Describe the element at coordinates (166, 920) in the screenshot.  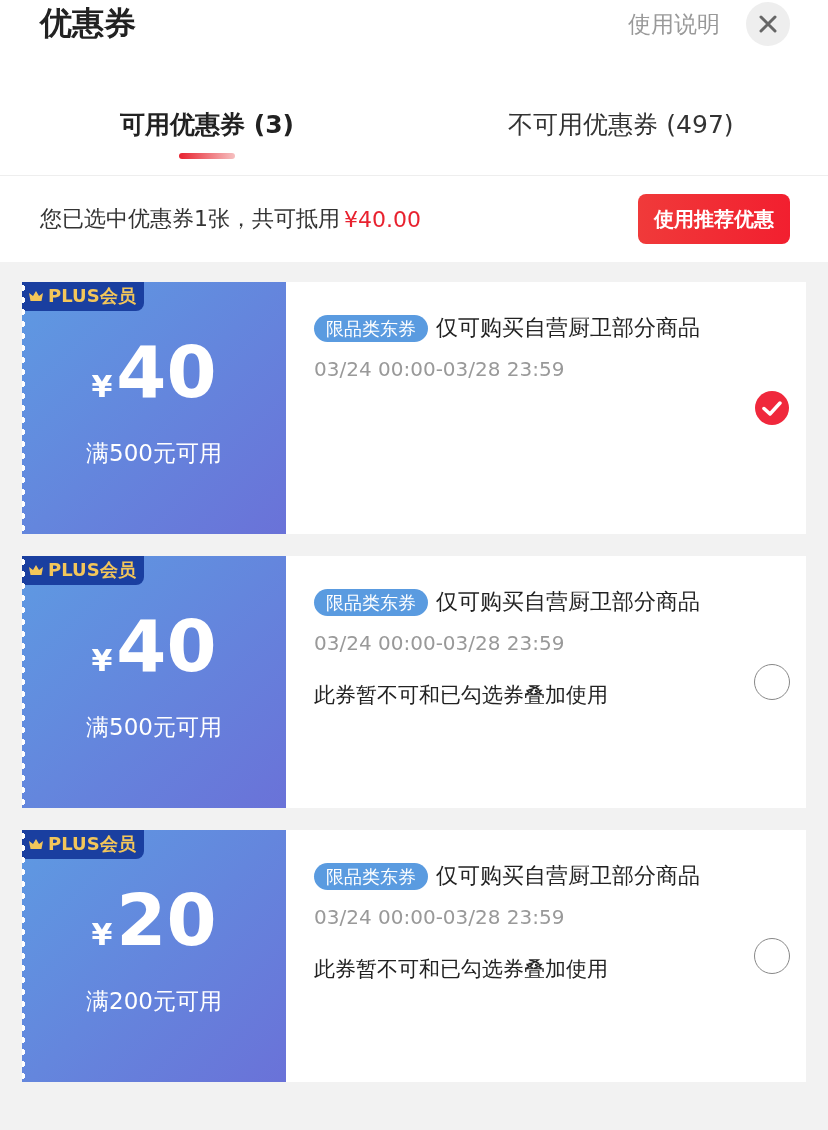
I see `coupon-value: 20` at that location.